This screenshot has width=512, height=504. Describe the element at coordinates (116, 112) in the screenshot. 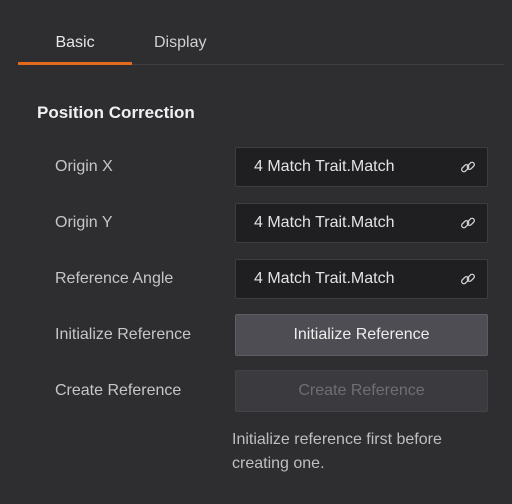

I see `section-title: Position Correction` at that location.